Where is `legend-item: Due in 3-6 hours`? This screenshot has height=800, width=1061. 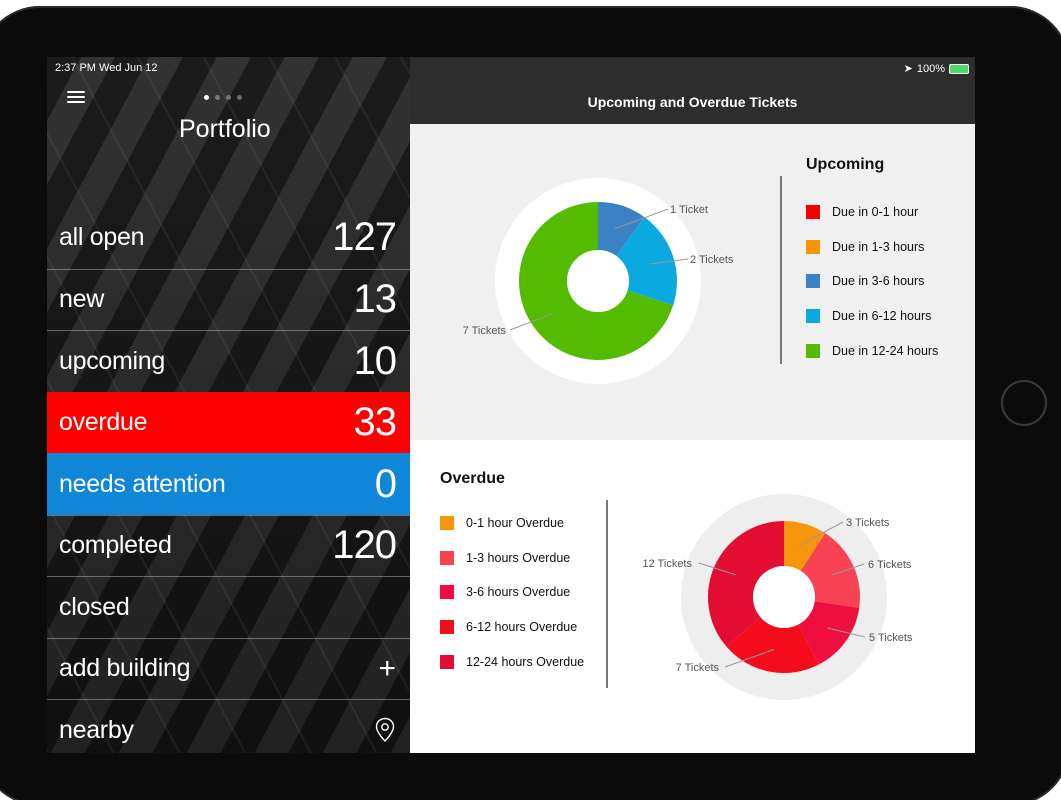 legend-item: Due in 3-6 hours is located at coordinates (865, 281).